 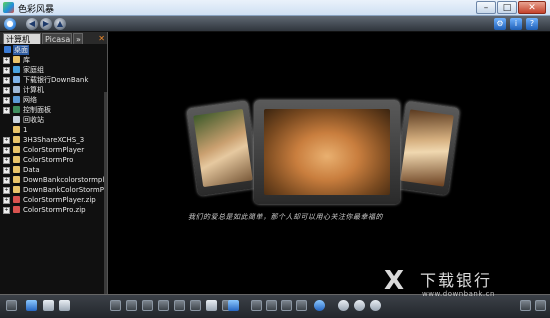 What do you see at coordinates (233, 305) in the screenshot?
I see `export-icon` at bounding box center [233, 305].